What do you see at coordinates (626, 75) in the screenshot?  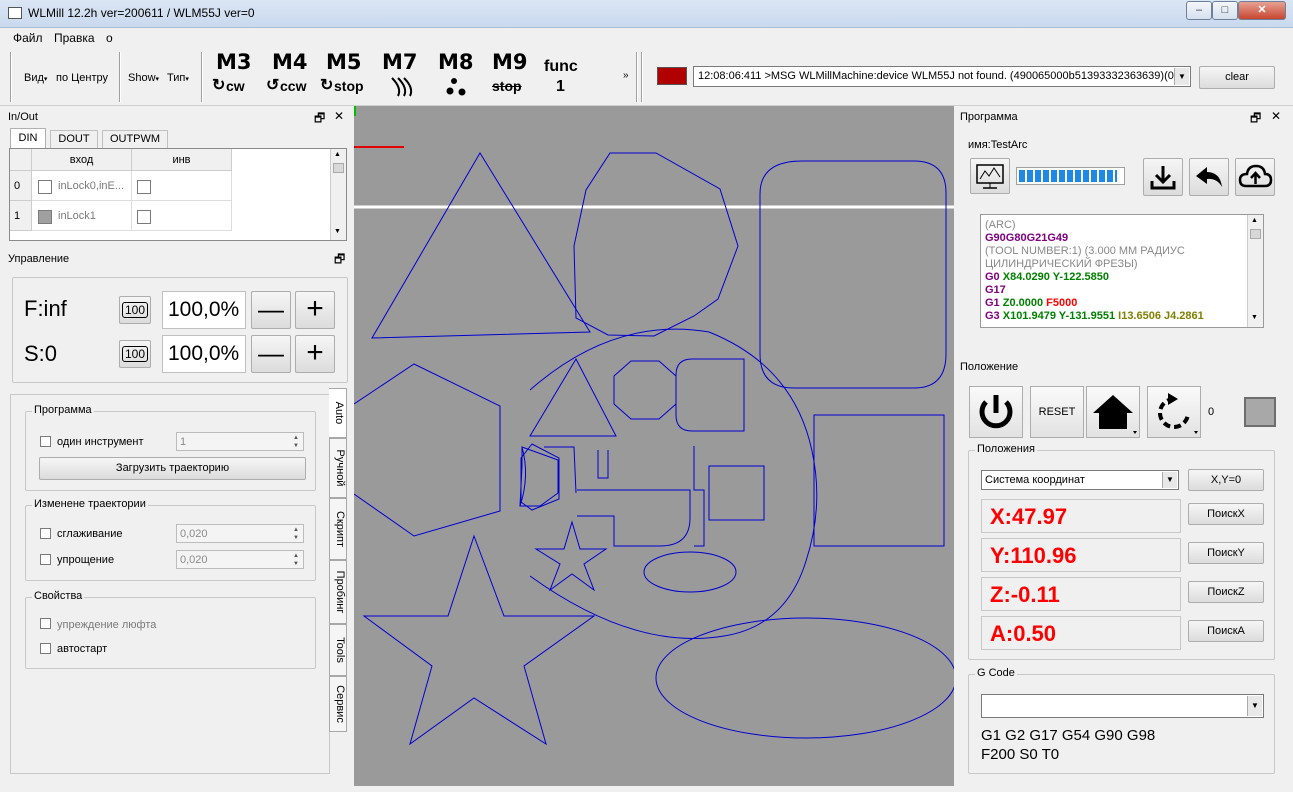 I see `toolbar-overflow-button: »` at bounding box center [626, 75].